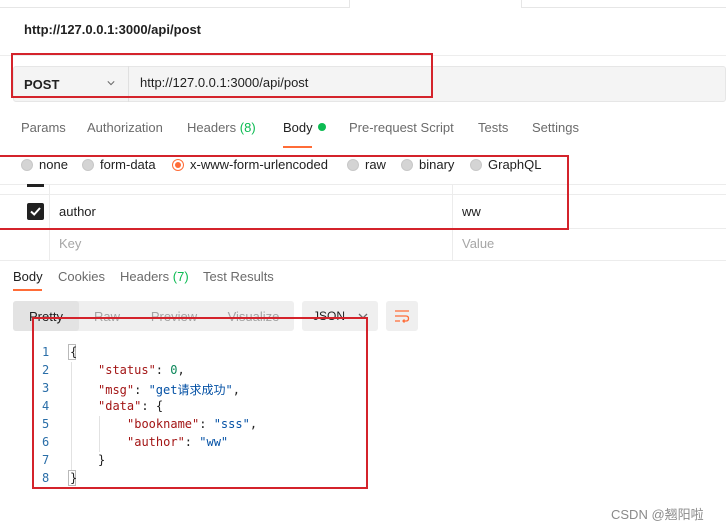  I want to click on tab-body: Body, so click(304, 127).